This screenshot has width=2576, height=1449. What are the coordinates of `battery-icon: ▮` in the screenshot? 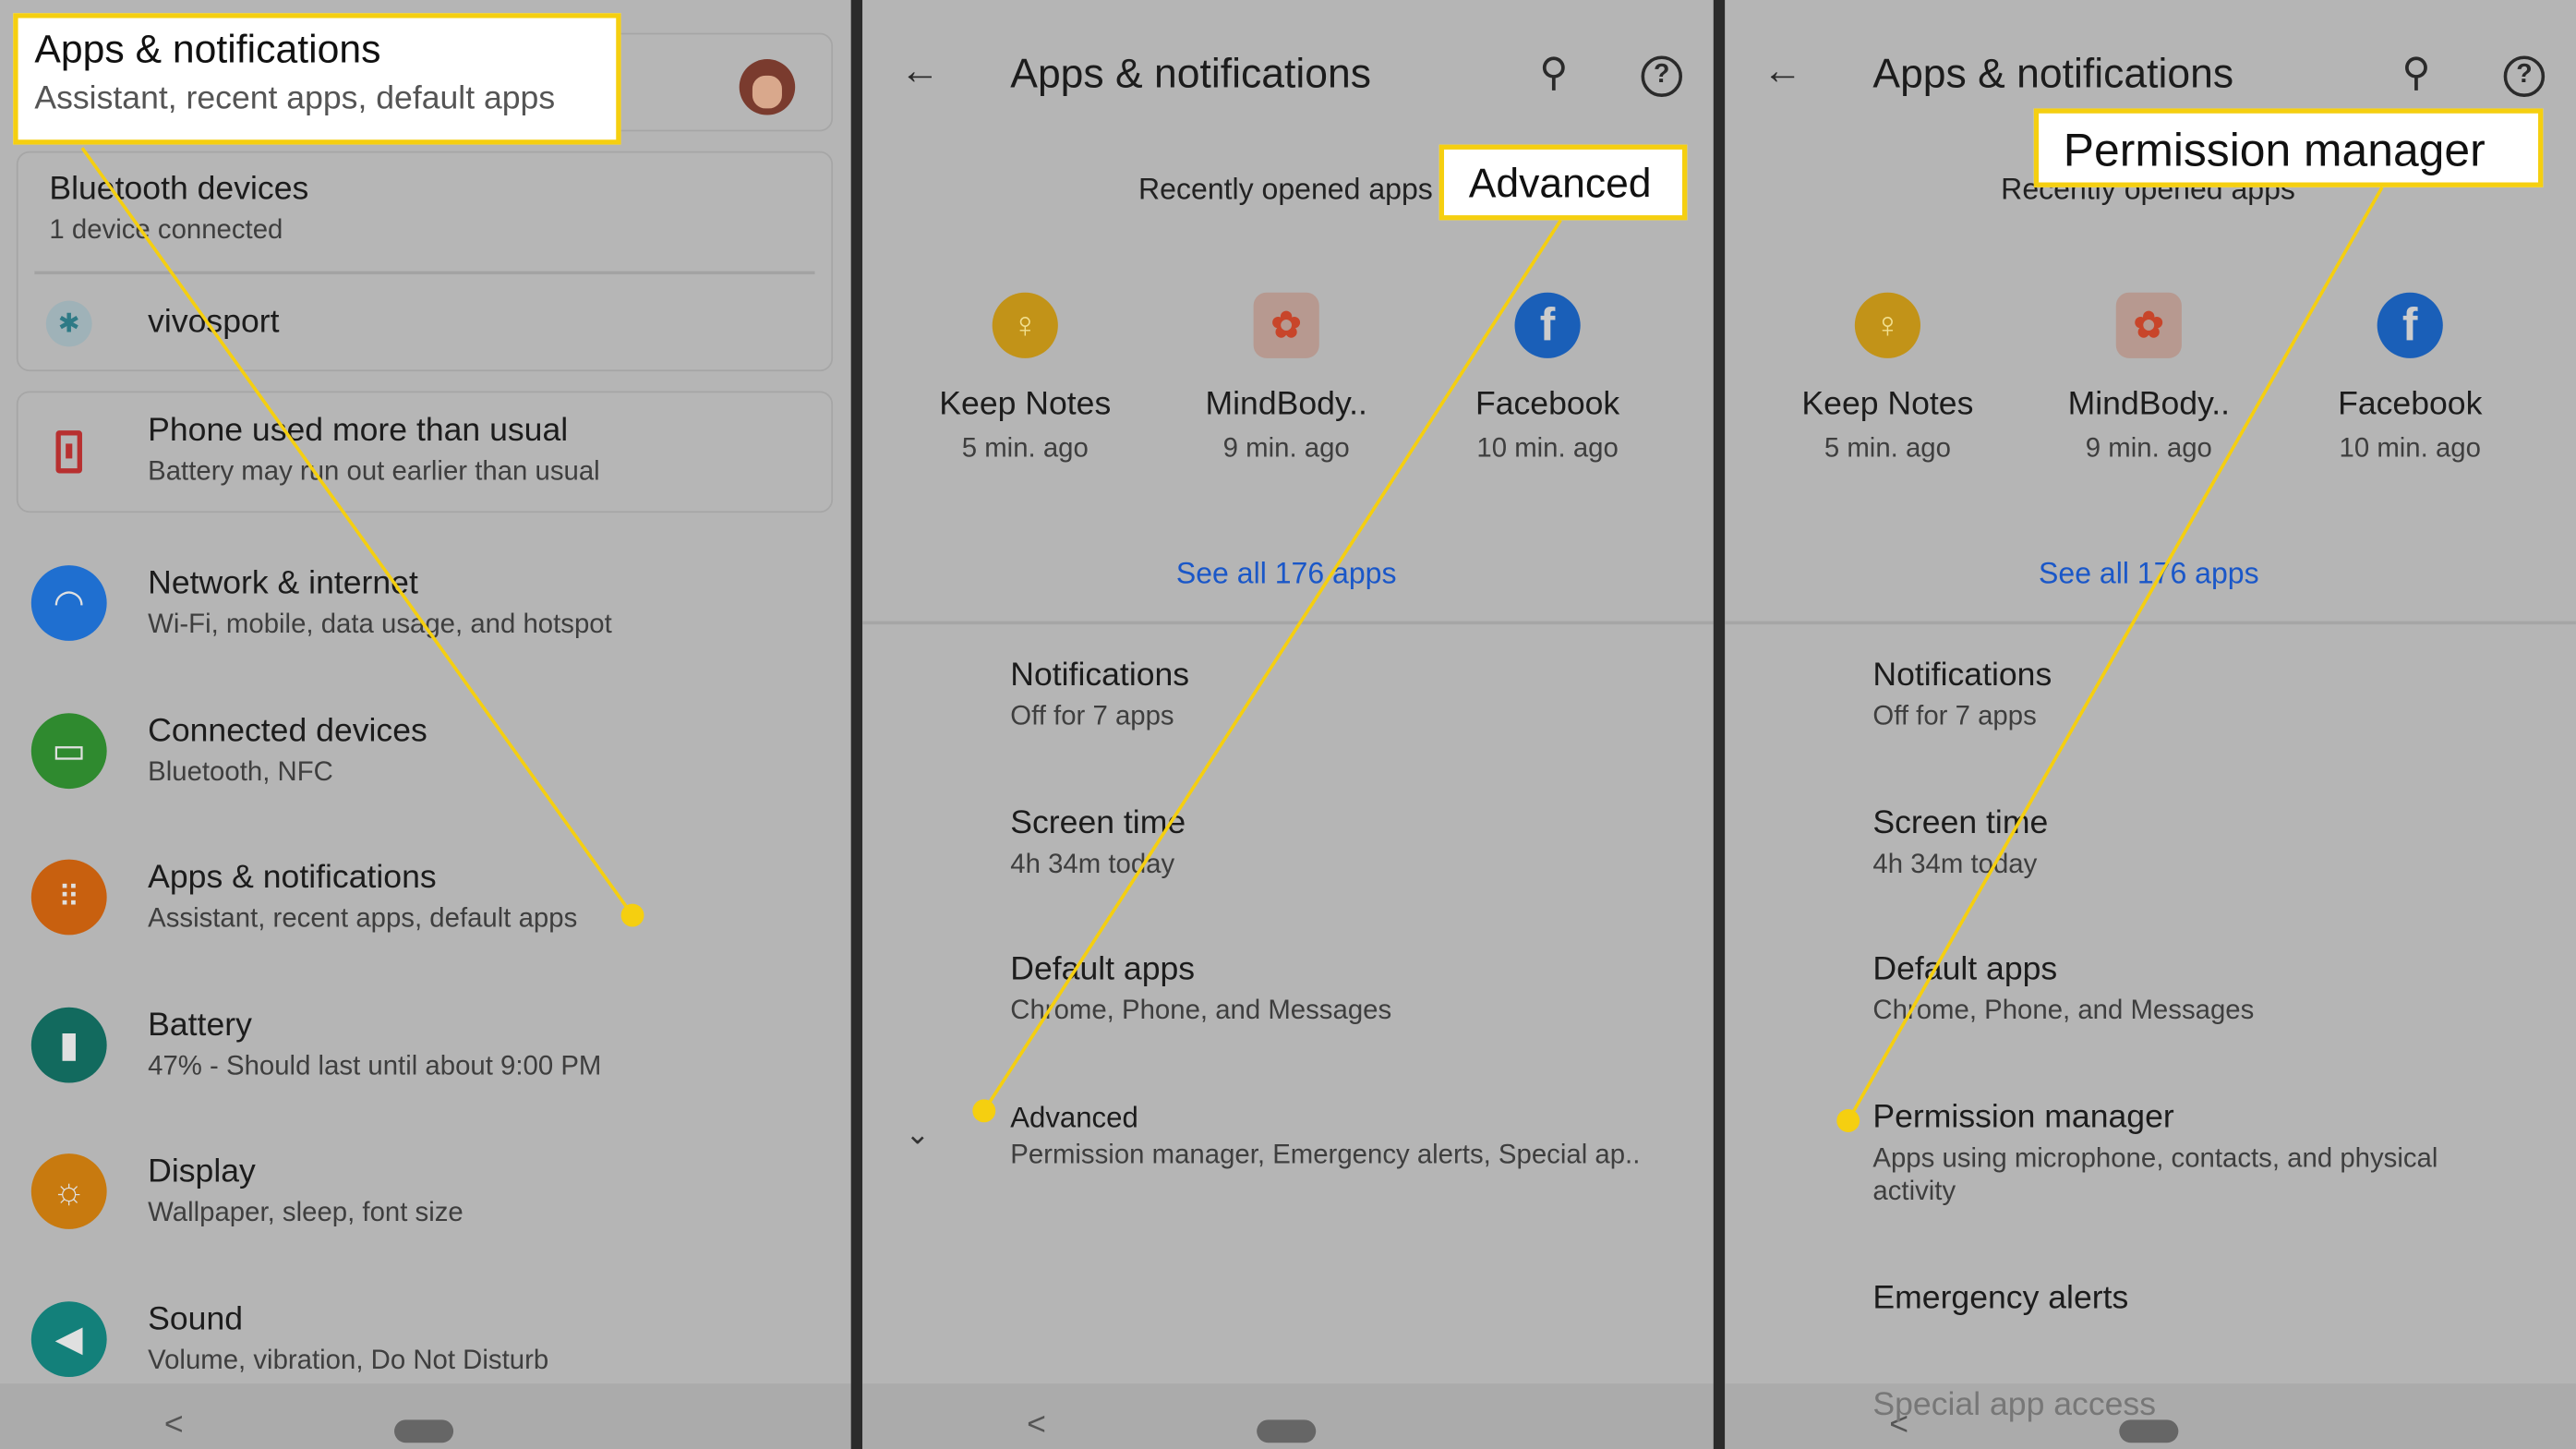 It's located at (68, 1045).